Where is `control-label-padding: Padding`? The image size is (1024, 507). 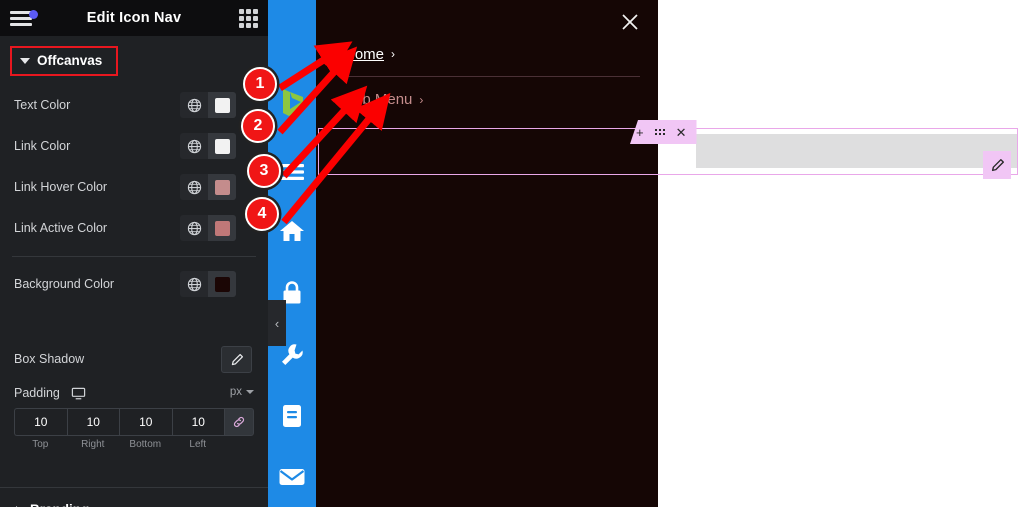
control-label-padding: Padding is located at coordinates (37, 393).